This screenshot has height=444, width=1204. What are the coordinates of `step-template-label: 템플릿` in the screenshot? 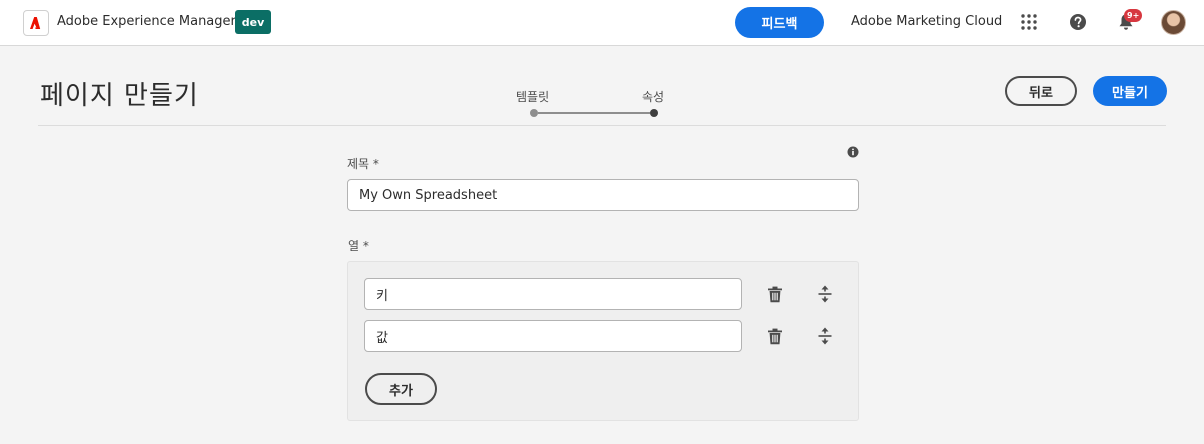 It's located at (533, 97).